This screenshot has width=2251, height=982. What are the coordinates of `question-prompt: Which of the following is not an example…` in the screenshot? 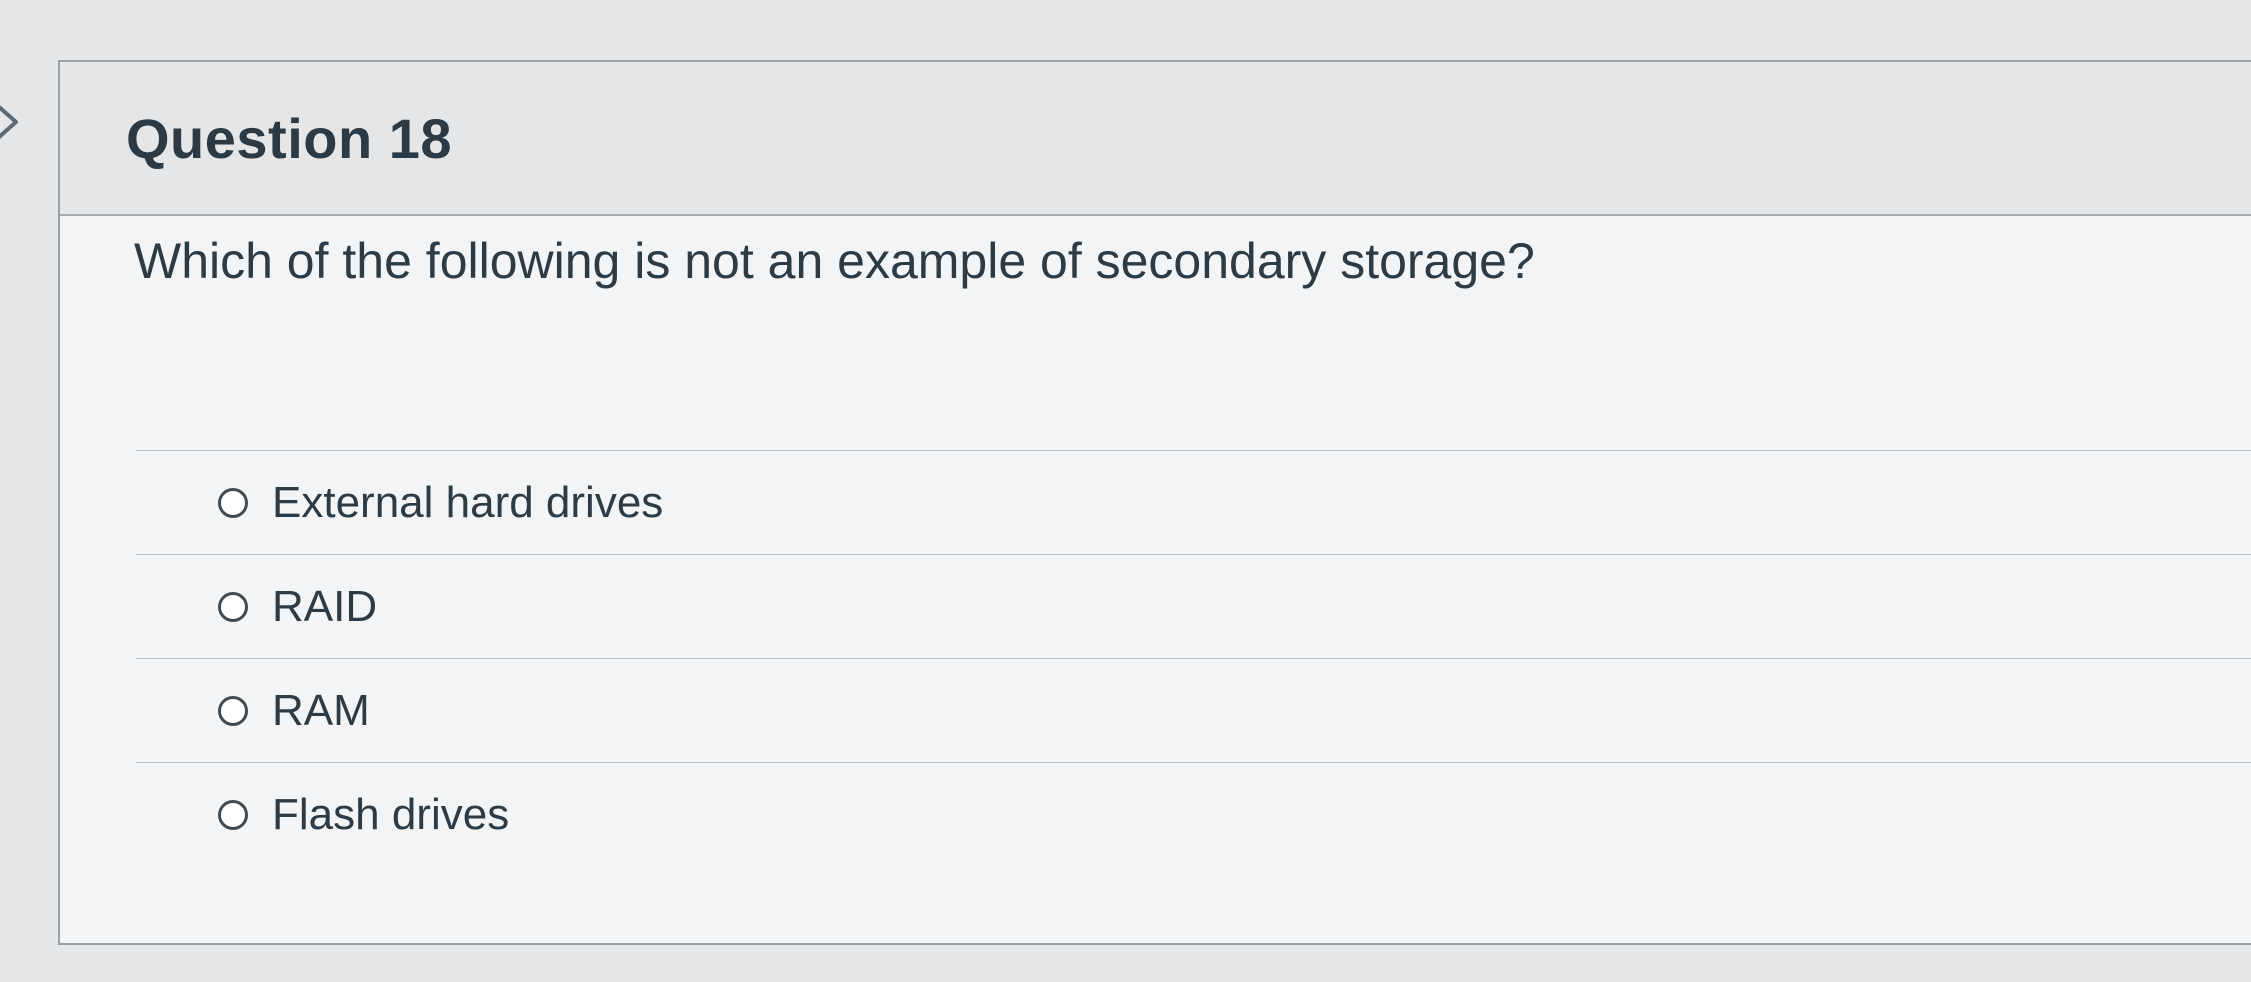 It's located at (834, 261).